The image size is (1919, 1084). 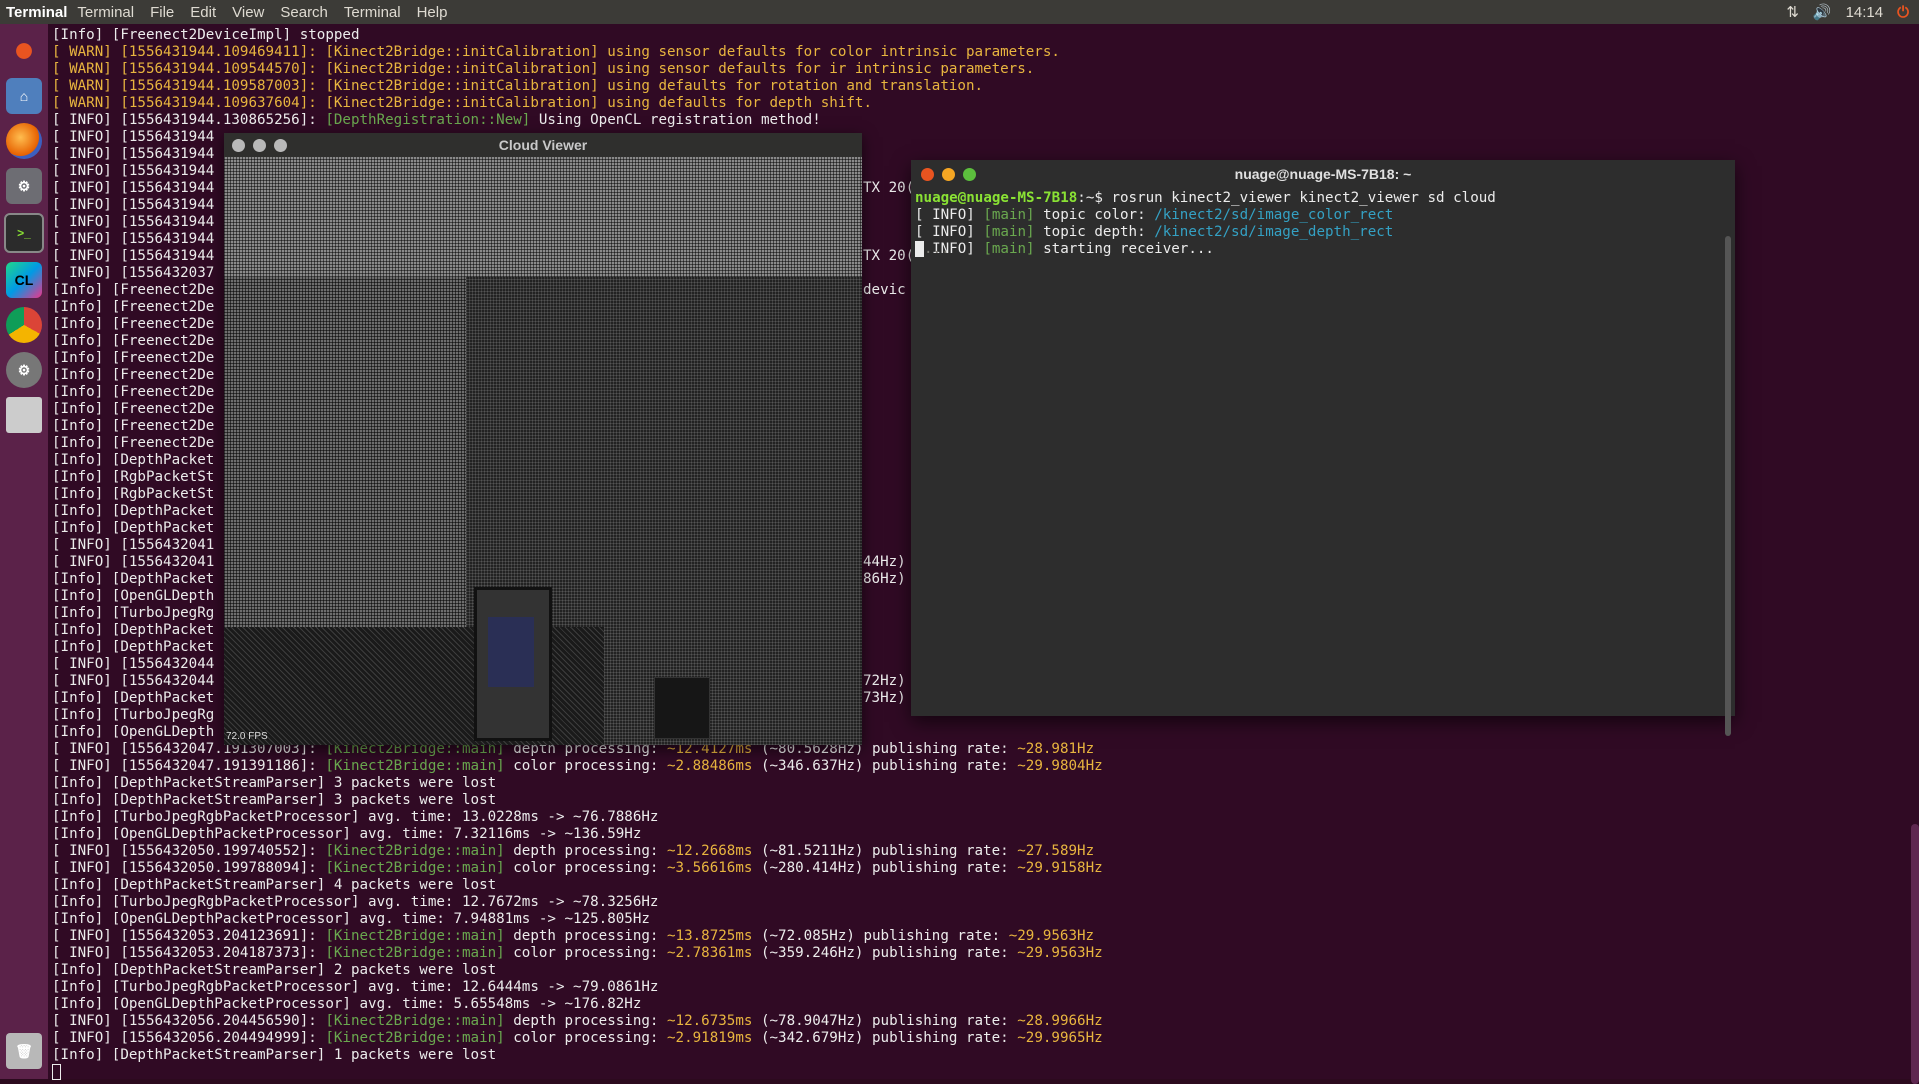 I want to click on maximize-button, so click(x=280, y=145).